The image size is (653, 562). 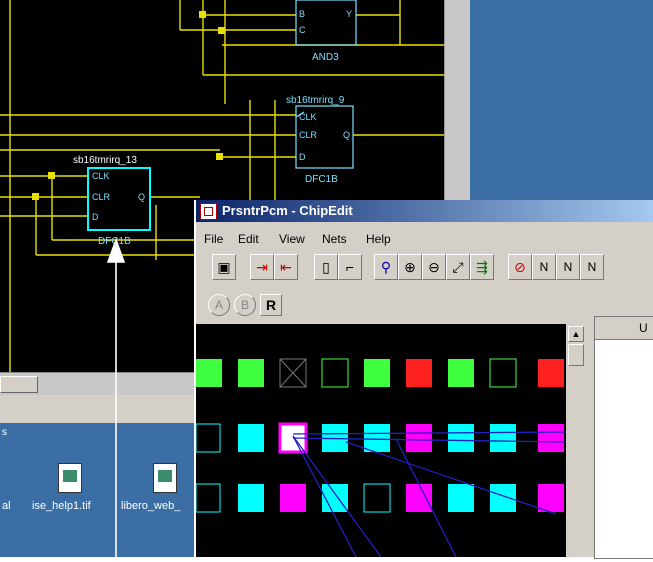 What do you see at coordinates (544, 267) in the screenshot?
I see `net-button-1: N` at bounding box center [544, 267].